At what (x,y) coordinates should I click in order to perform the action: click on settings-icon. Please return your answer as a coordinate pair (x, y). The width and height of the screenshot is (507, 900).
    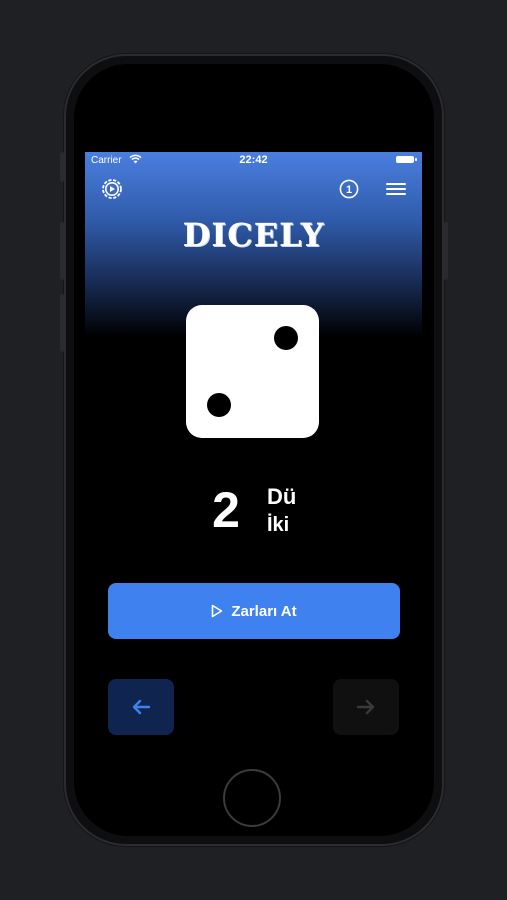
    Looking at the image, I should click on (112, 189).